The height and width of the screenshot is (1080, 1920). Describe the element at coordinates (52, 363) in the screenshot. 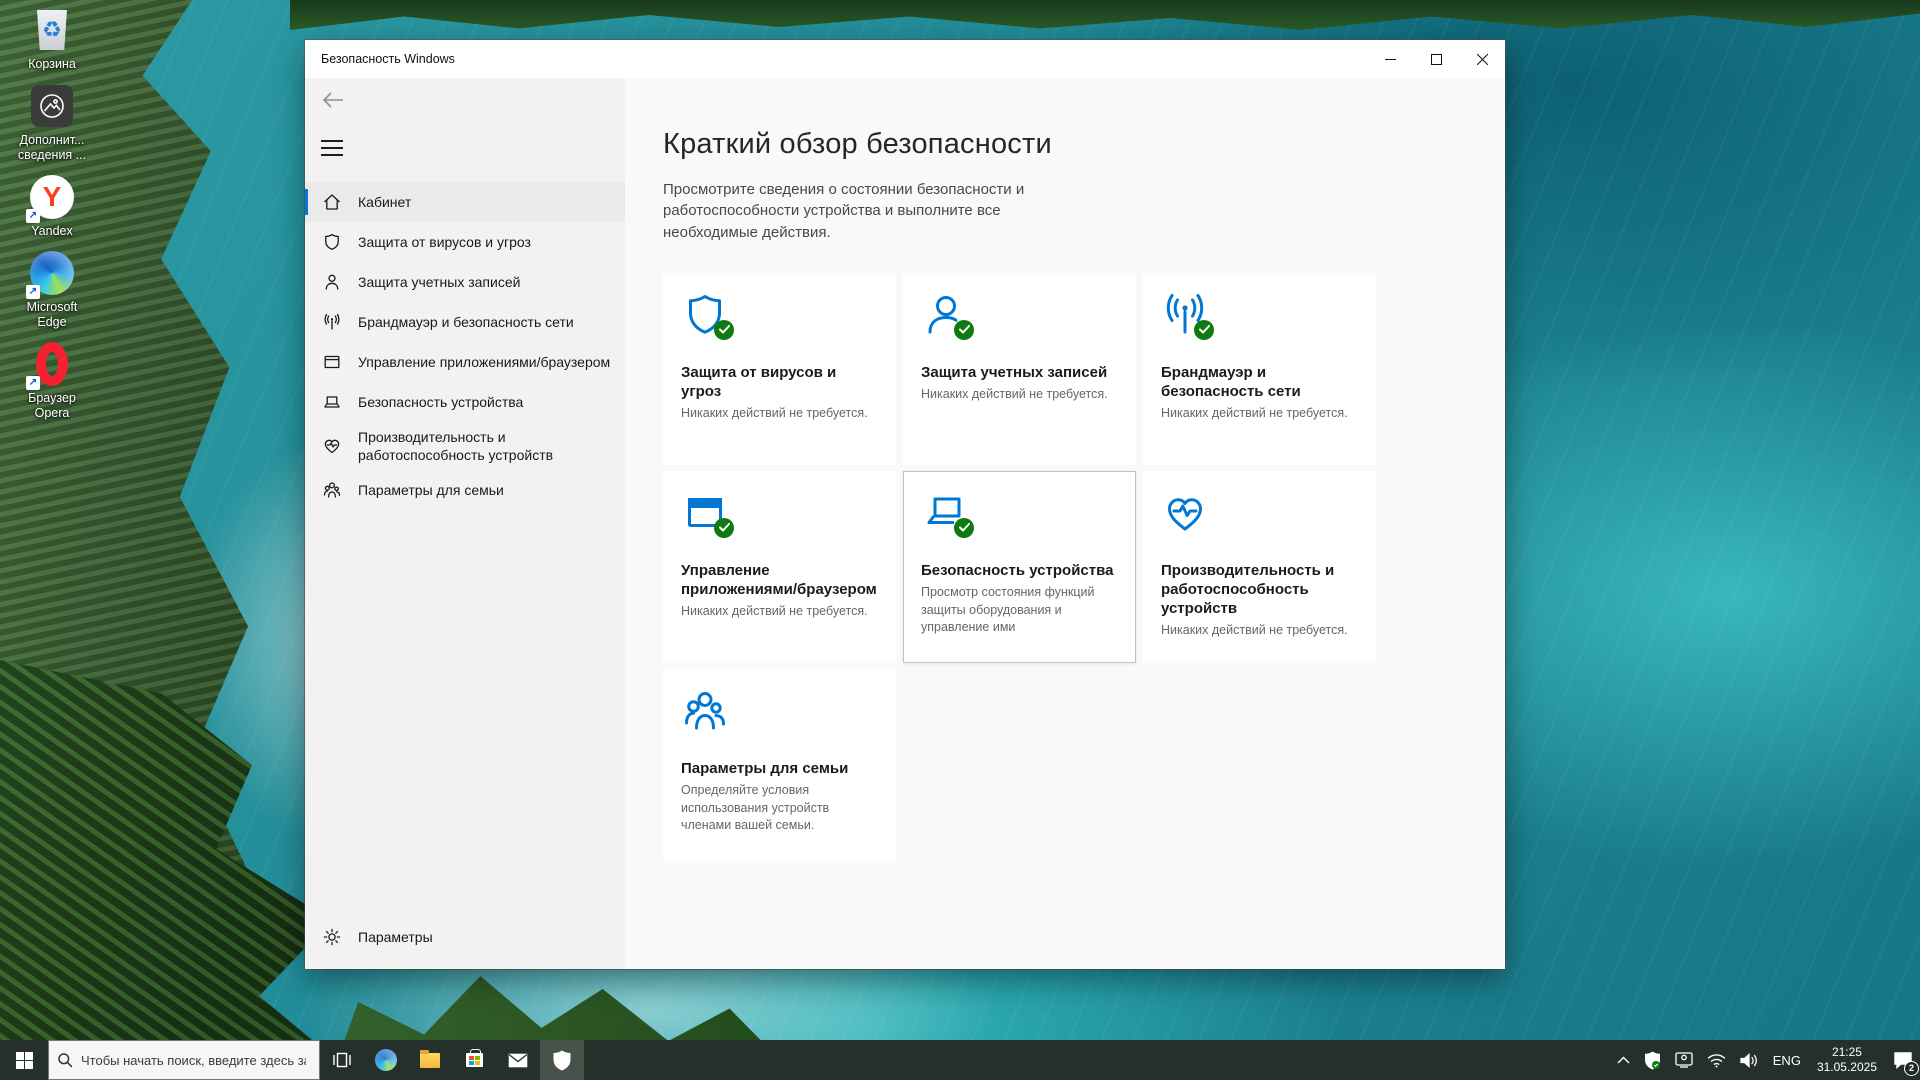

I see `opera-icon` at that location.